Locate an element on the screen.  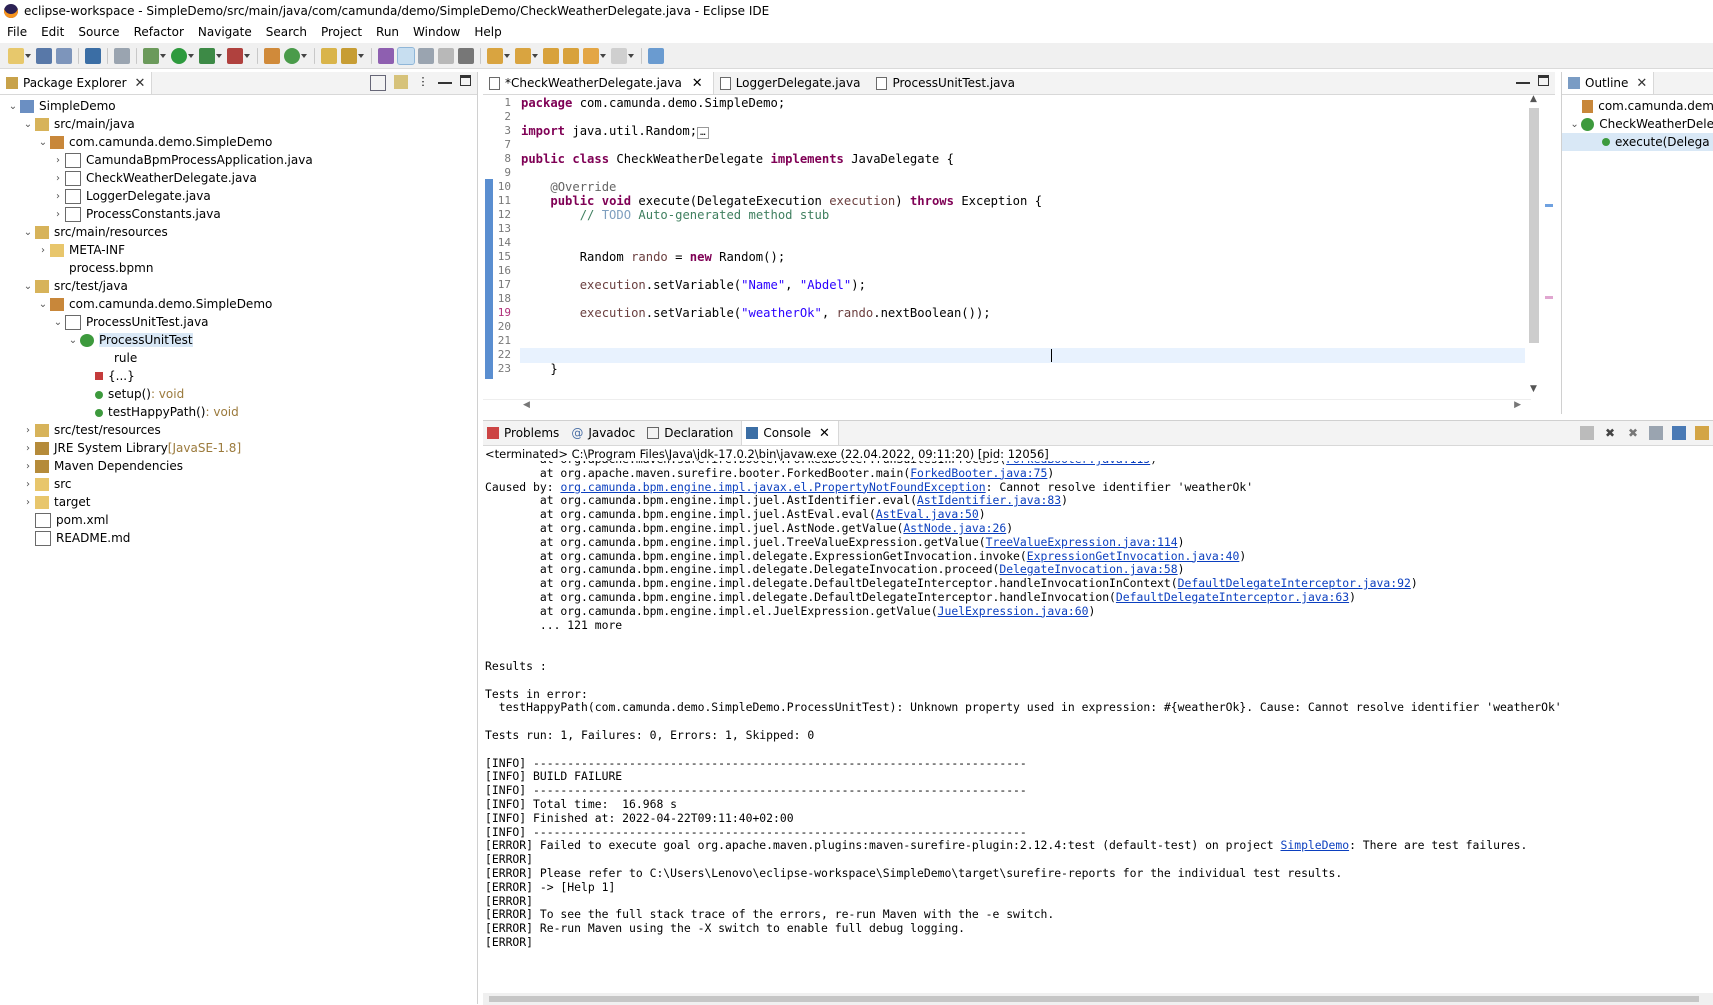
tree-item: {...} is located at coordinates (238, 376).